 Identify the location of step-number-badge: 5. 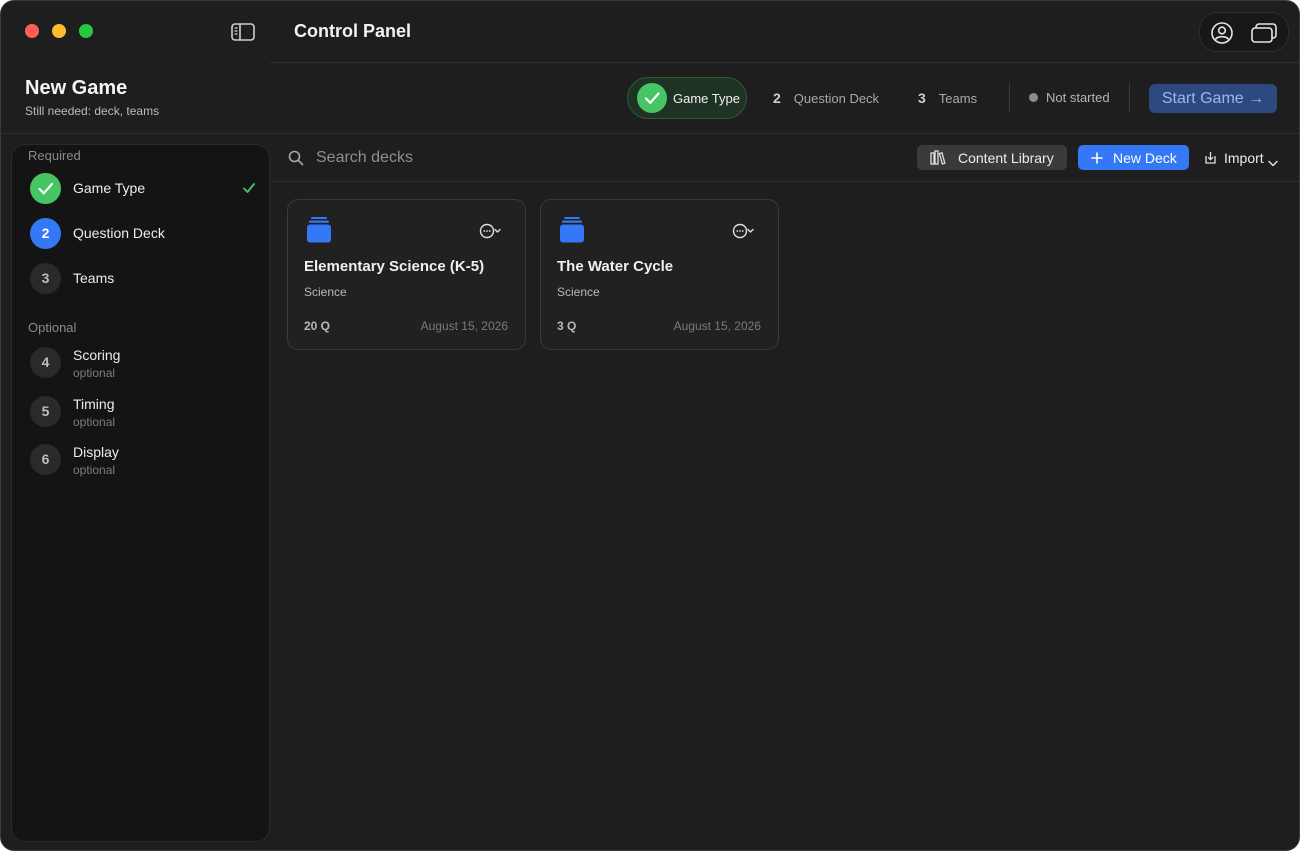
(45, 411).